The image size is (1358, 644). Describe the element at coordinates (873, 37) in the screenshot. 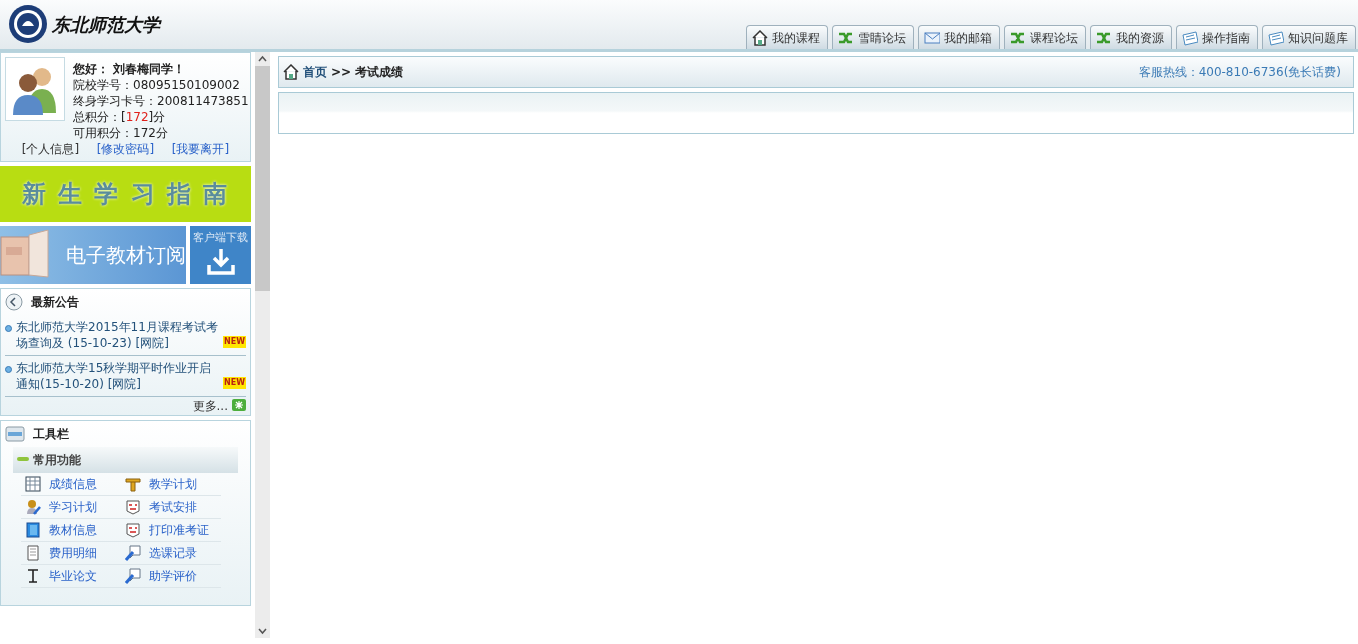

I see `nav-tab: 雪睛论坛` at that location.